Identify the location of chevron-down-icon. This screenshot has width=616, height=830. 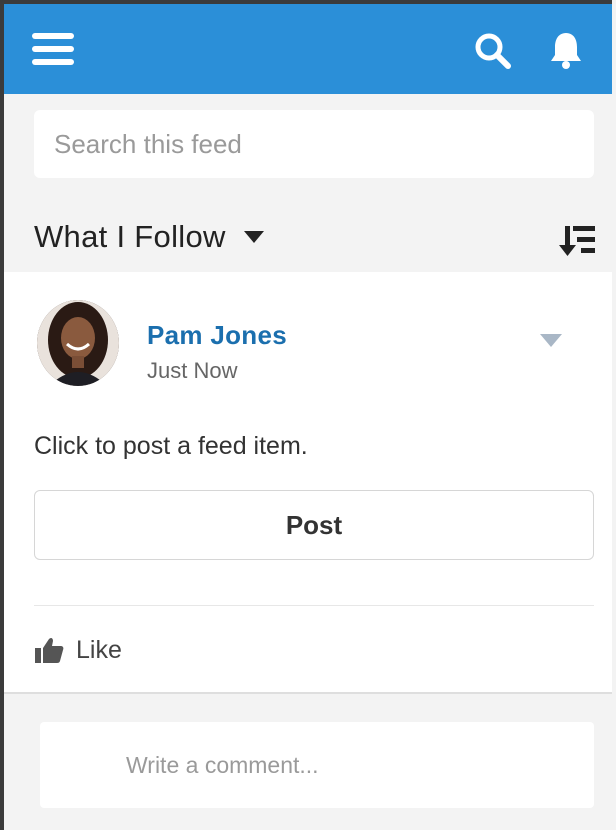
(551, 340).